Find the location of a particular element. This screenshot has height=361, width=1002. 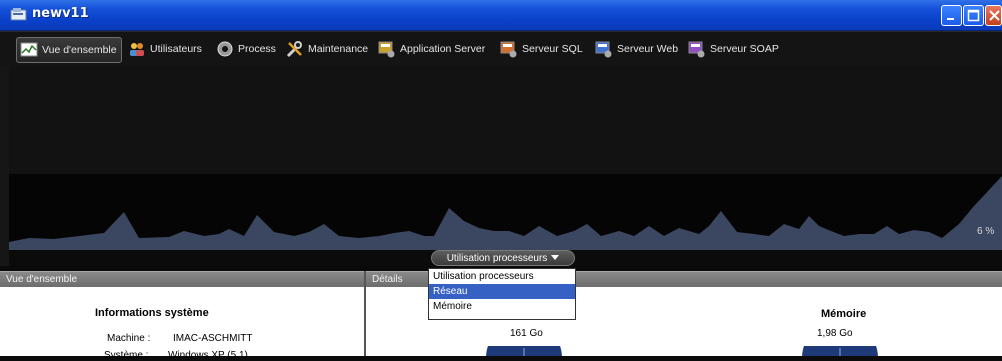

menu-item-network: Réseau is located at coordinates (502, 291).